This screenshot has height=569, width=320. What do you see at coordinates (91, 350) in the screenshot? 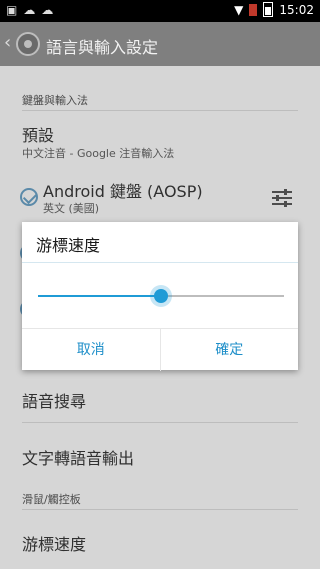
I see `cancel-button: 取消` at bounding box center [91, 350].